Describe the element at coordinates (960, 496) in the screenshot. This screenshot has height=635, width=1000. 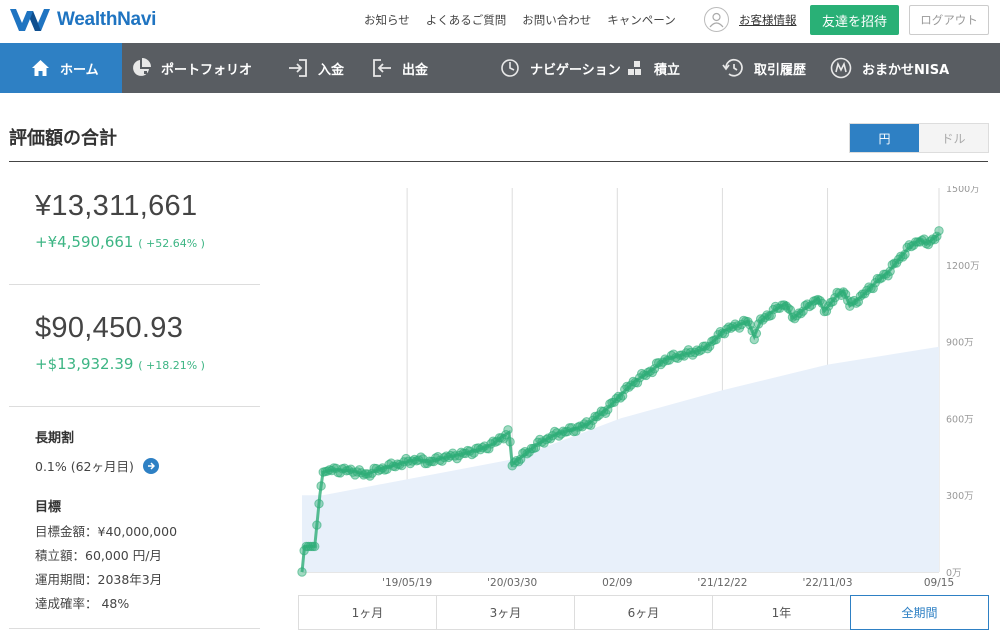
I see `y-tick-label: 300万` at that location.